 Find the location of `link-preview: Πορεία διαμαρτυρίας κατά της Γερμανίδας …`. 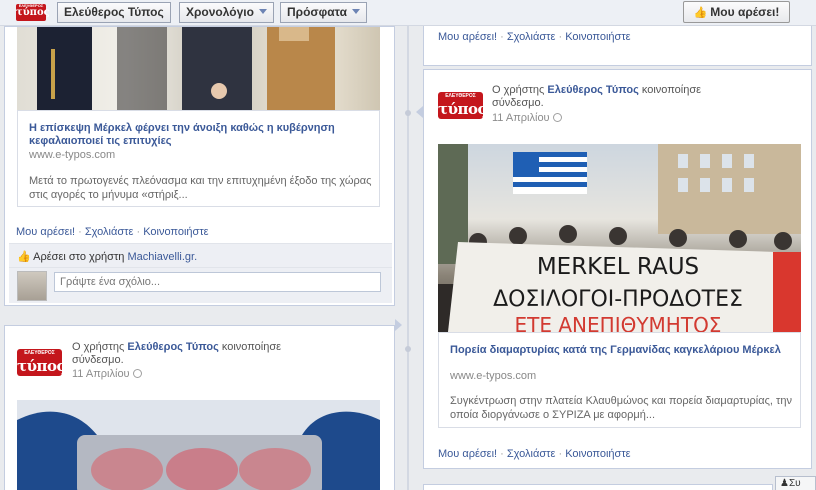

link-preview: Πορεία διαμαρτυρίας κατά της Γερμανίδας … is located at coordinates (619, 380).